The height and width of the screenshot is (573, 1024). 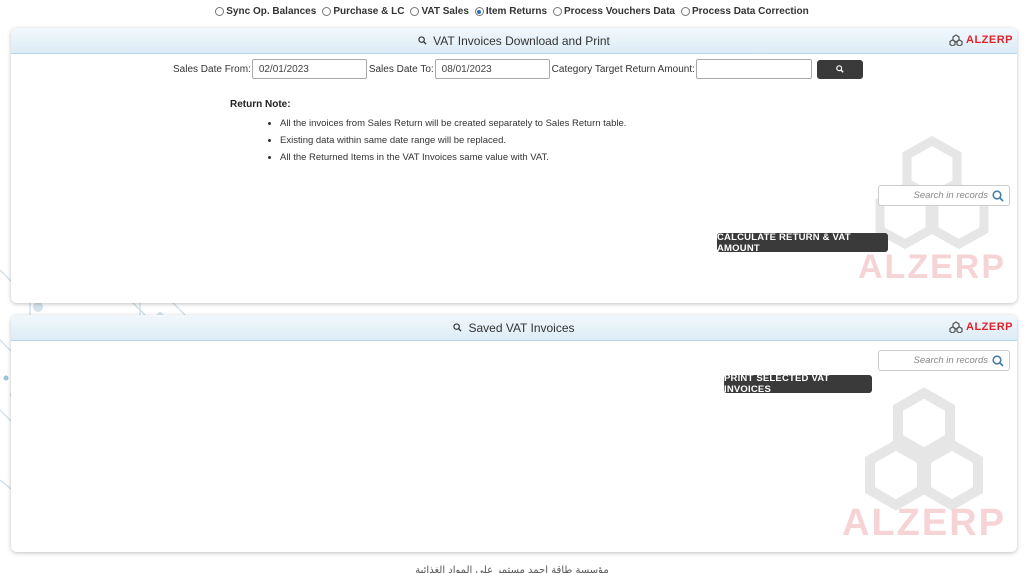 What do you see at coordinates (492, 69) in the screenshot?
I see `sales-date-to-input` at bounding box center [492, 69].